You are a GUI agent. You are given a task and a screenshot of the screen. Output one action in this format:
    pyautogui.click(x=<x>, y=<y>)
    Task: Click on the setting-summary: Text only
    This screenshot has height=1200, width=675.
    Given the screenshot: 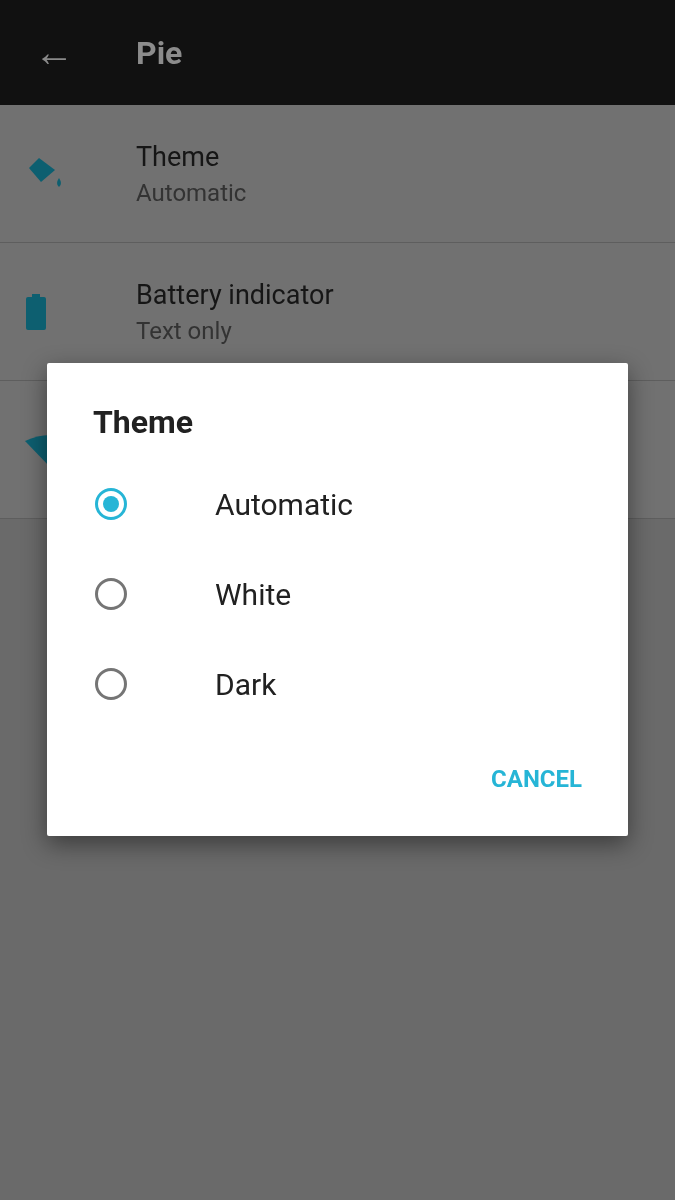 What is the action you would take?
    pyautogui.click(x=184, y=330)
    